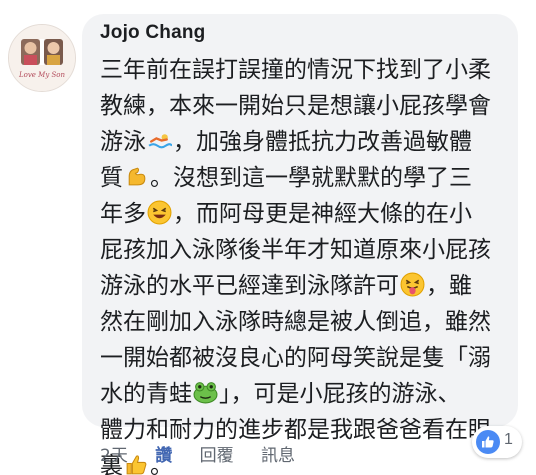 Image resolution: width=536 pixels, height=475 pixels. Describe the element at coordinates (412, 284) in the screenshot. I see `tongue-wink-face-icon` at that location.